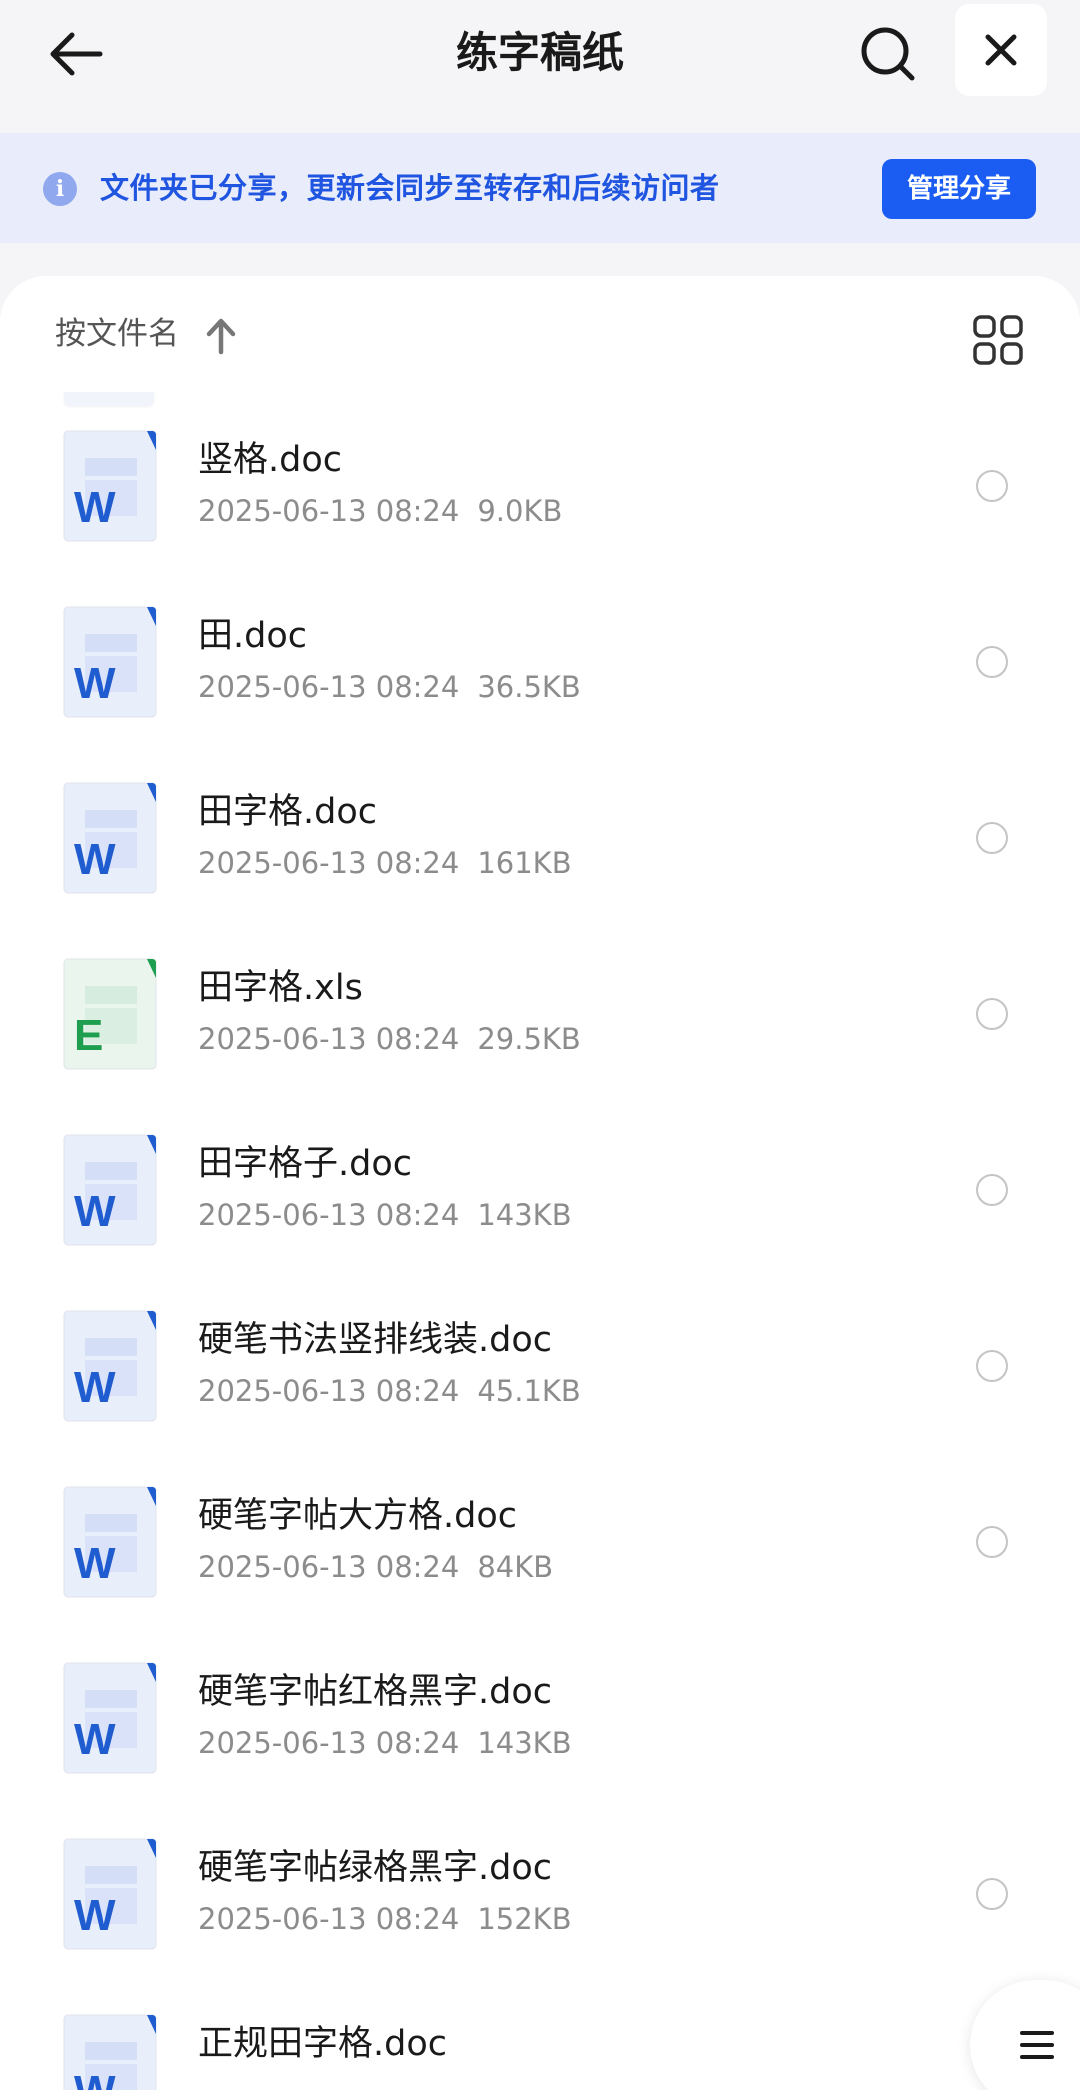 The image size is (1080, 2090). What do you see at coordinates (357, 1516) in the screenshot?
I see `file-name: 硬笔字帖大方格.doc` at bounding box center [357, 1516].